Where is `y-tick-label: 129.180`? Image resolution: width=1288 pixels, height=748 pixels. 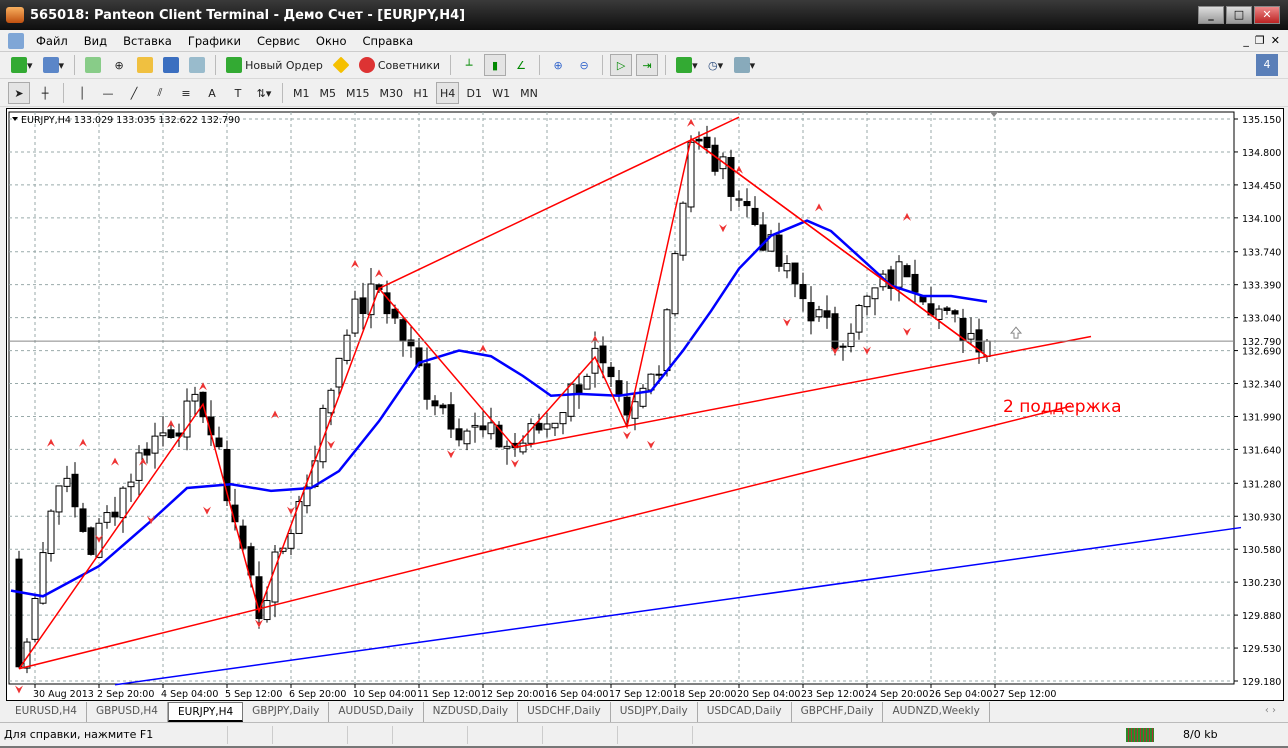
y-tick-label: 129.180 is located at coordinates (1261, 682).